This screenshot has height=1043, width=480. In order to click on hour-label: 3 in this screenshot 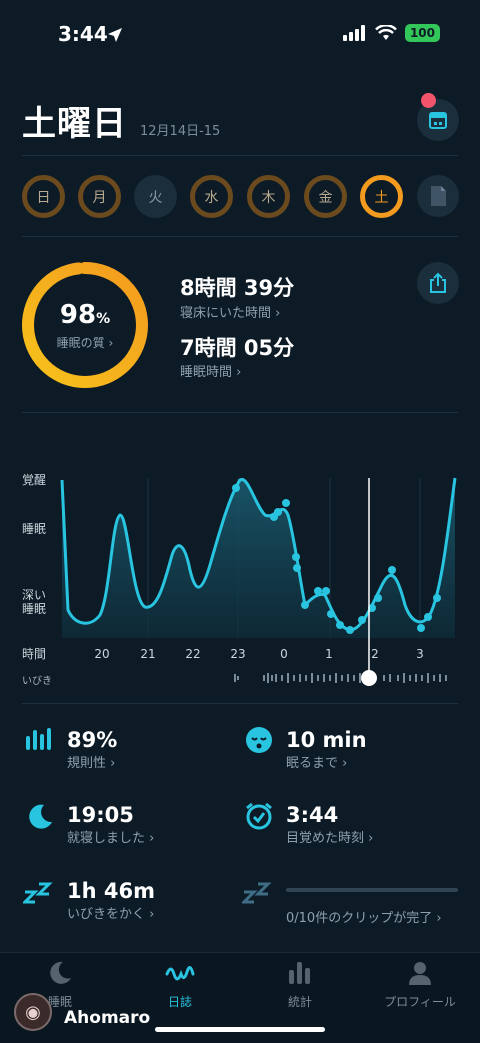, I will do `click(420, 654)`.